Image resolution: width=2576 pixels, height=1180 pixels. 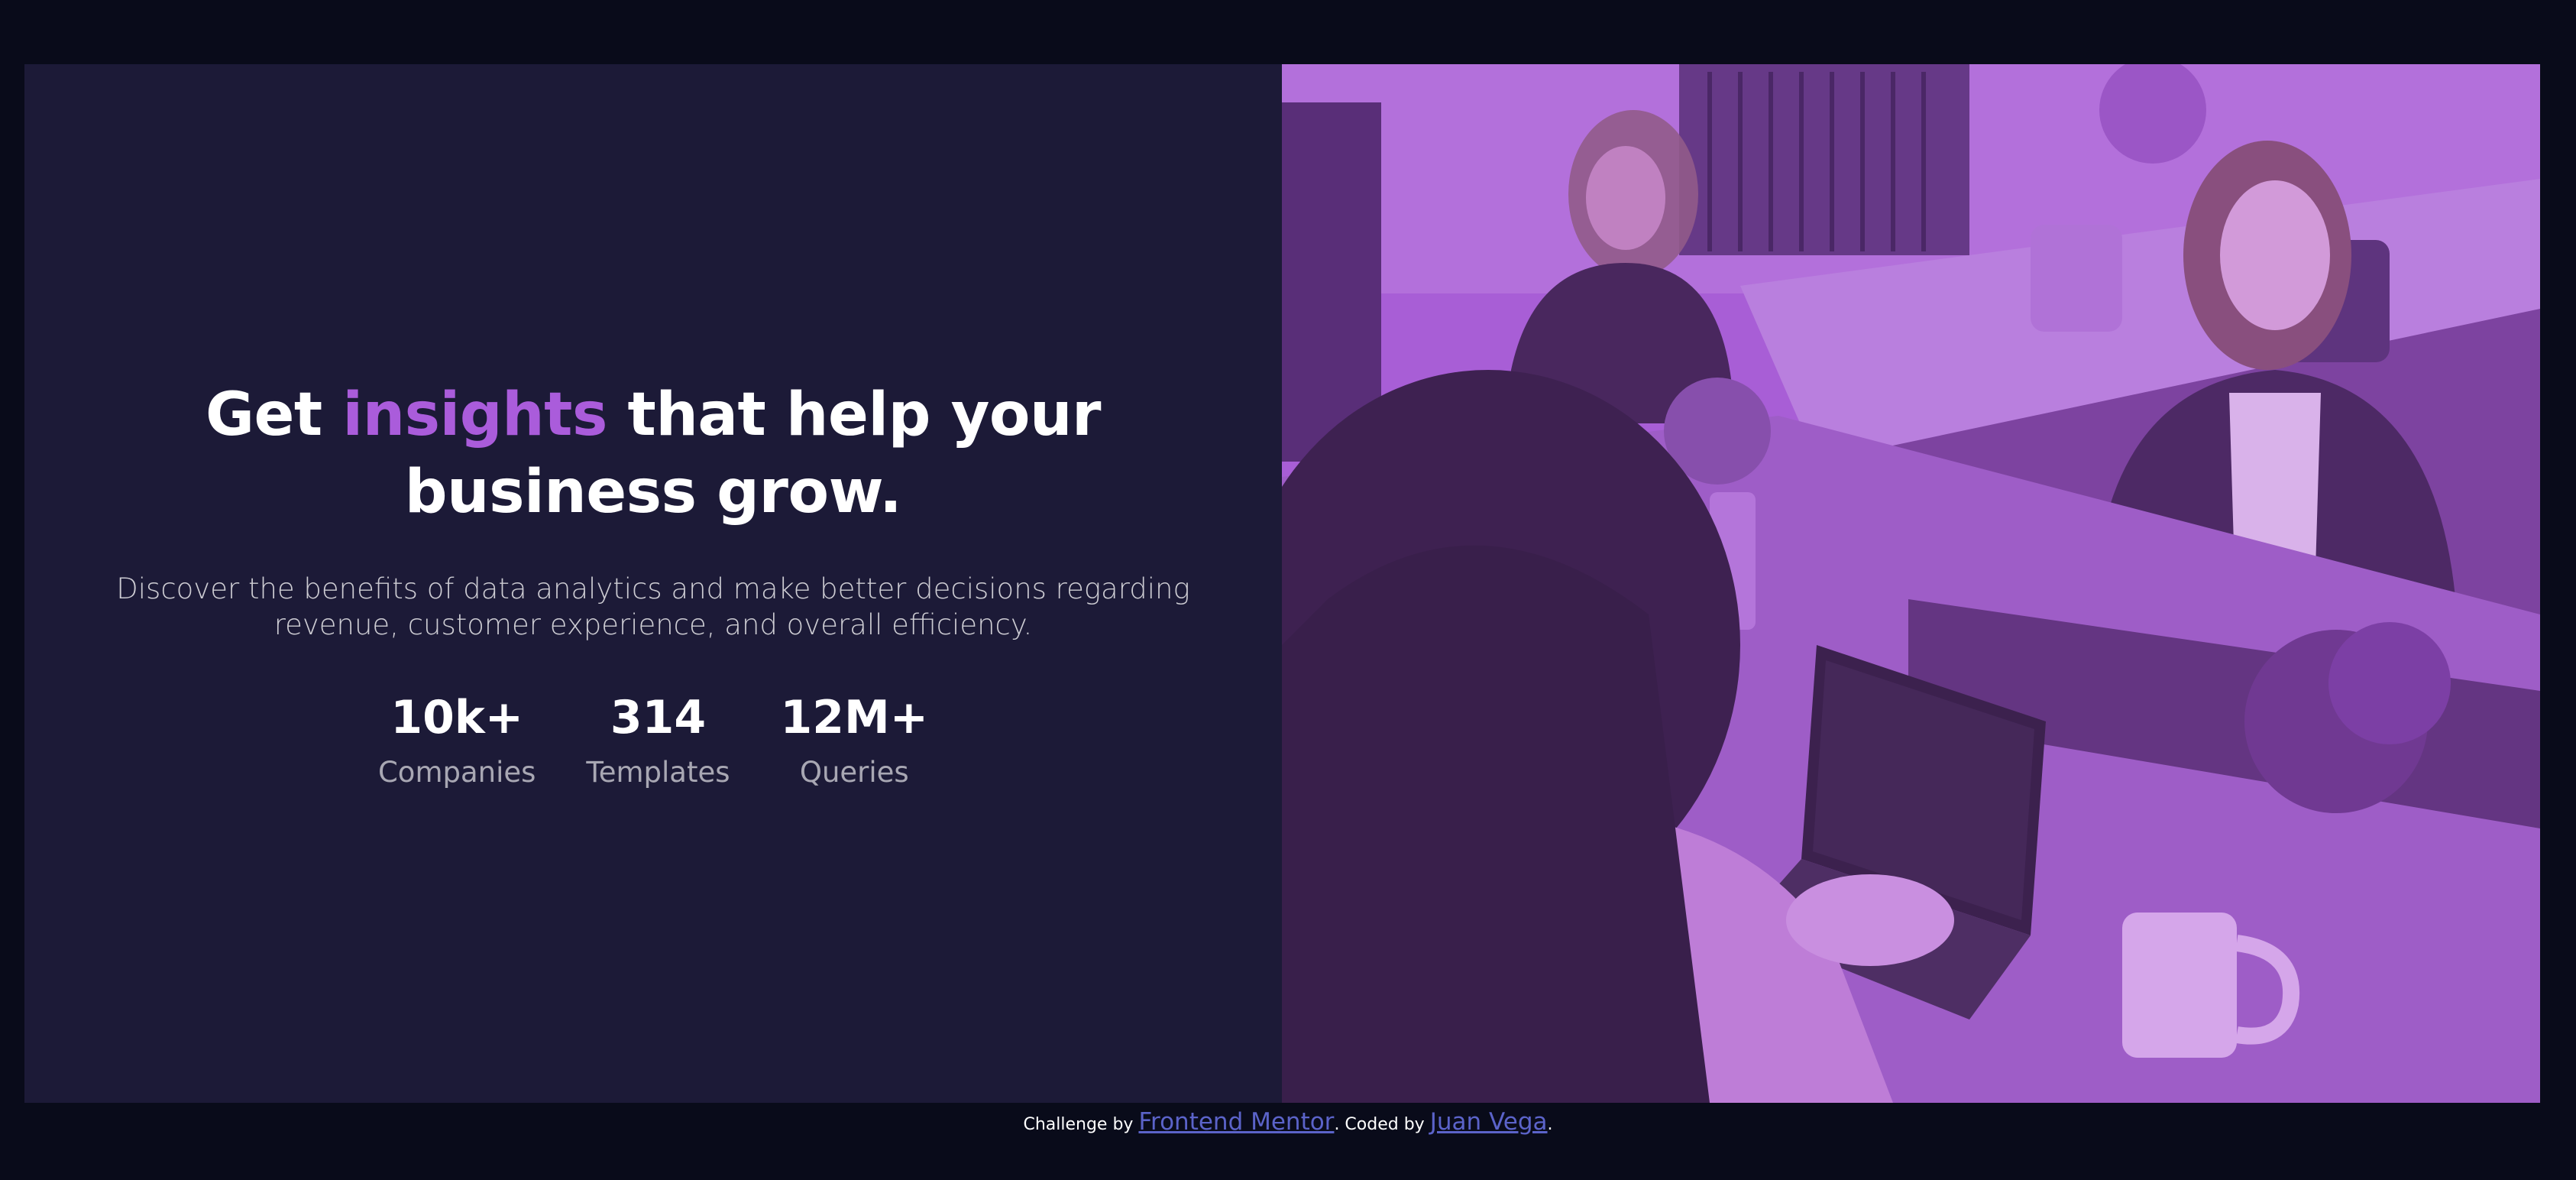 I want to click on attribution-suffix: ., so click(x=1550, y=1125).